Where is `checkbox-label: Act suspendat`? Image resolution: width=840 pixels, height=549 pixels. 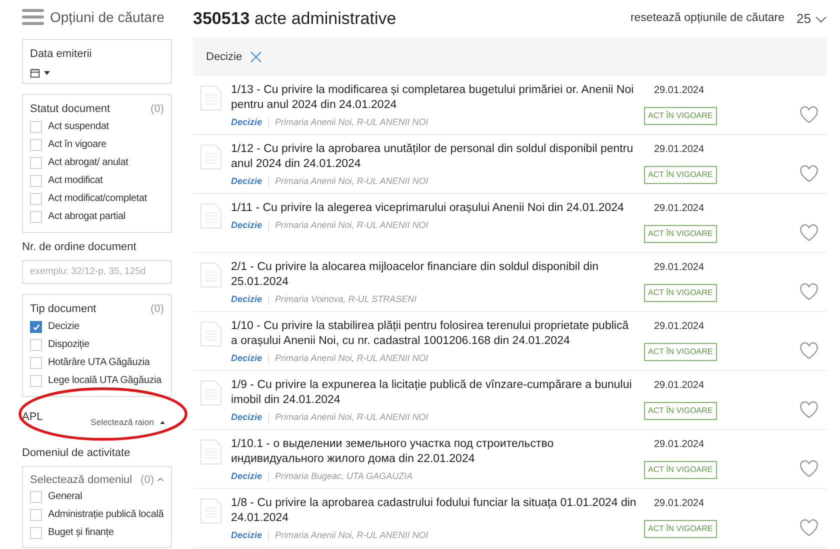
checkbox-label: Act suspendat is located at coordinates (78, 127).